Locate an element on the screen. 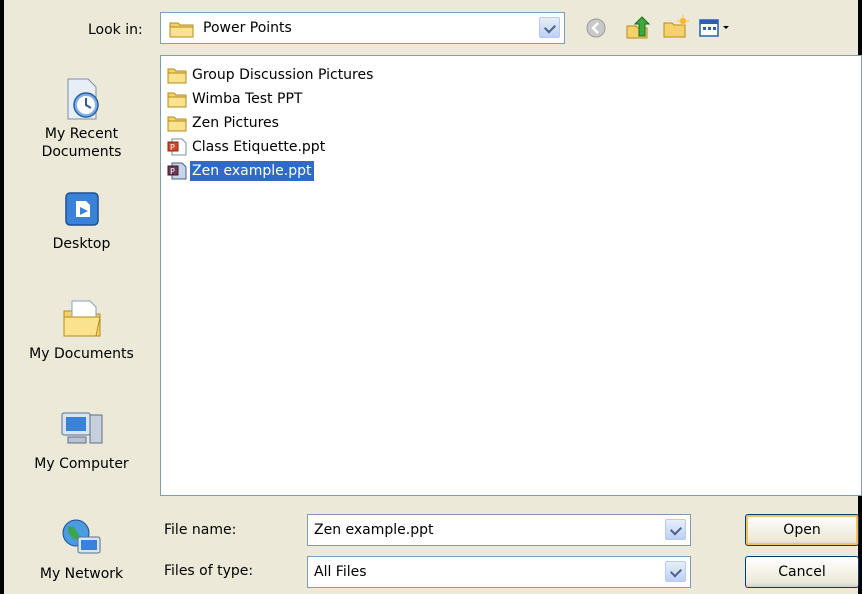 Image resolution: width=862 pixels, height=594 pixels. place-label: Desktop is located at coordinates (81, 244).